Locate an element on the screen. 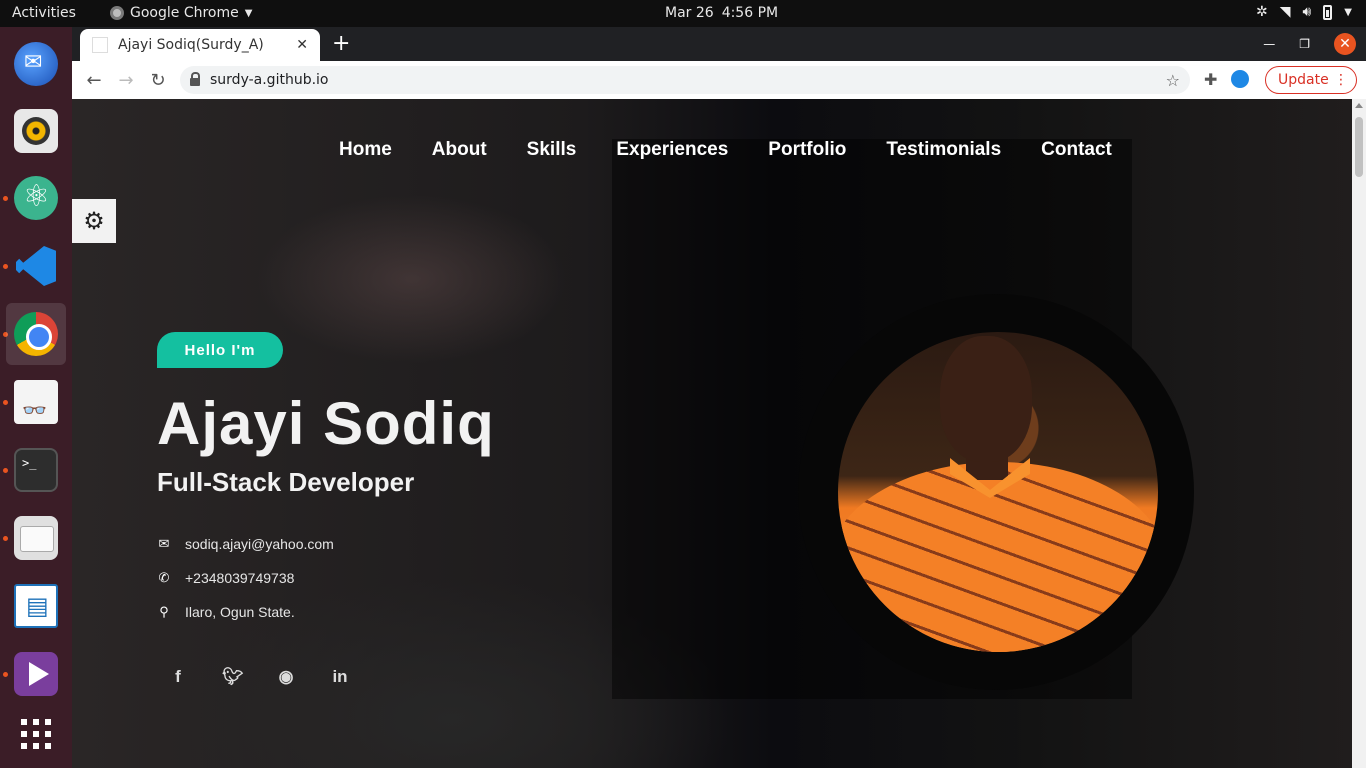 The image size is (1366, 768). reload-button: ↻ is located at coordinates (158, 80).